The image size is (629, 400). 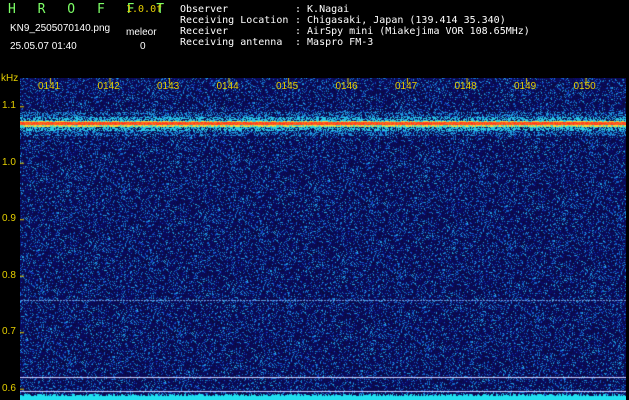 I want to click on y-tick-label: 1.0, so click(x=9, y=162).